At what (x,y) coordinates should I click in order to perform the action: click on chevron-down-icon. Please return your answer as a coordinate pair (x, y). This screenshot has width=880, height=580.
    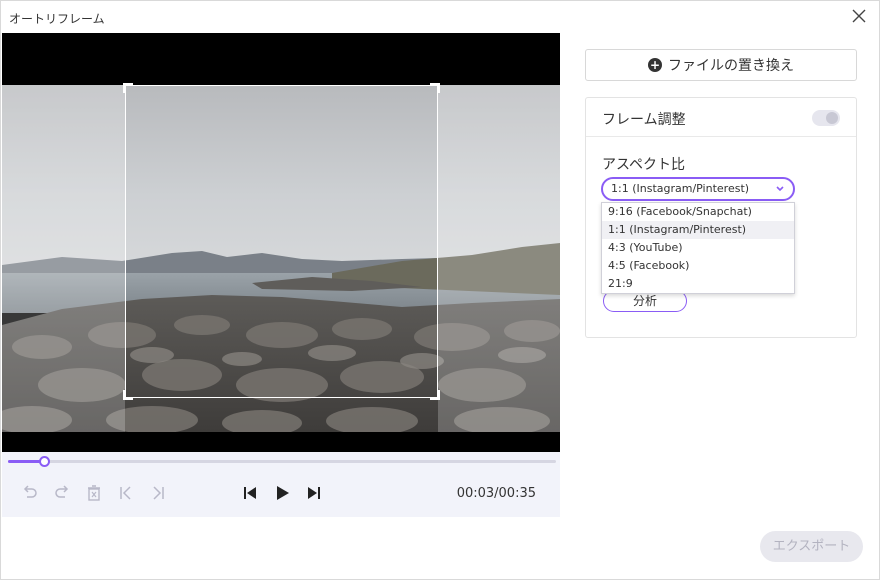
    Looking at the image, I should click on (780, 189).